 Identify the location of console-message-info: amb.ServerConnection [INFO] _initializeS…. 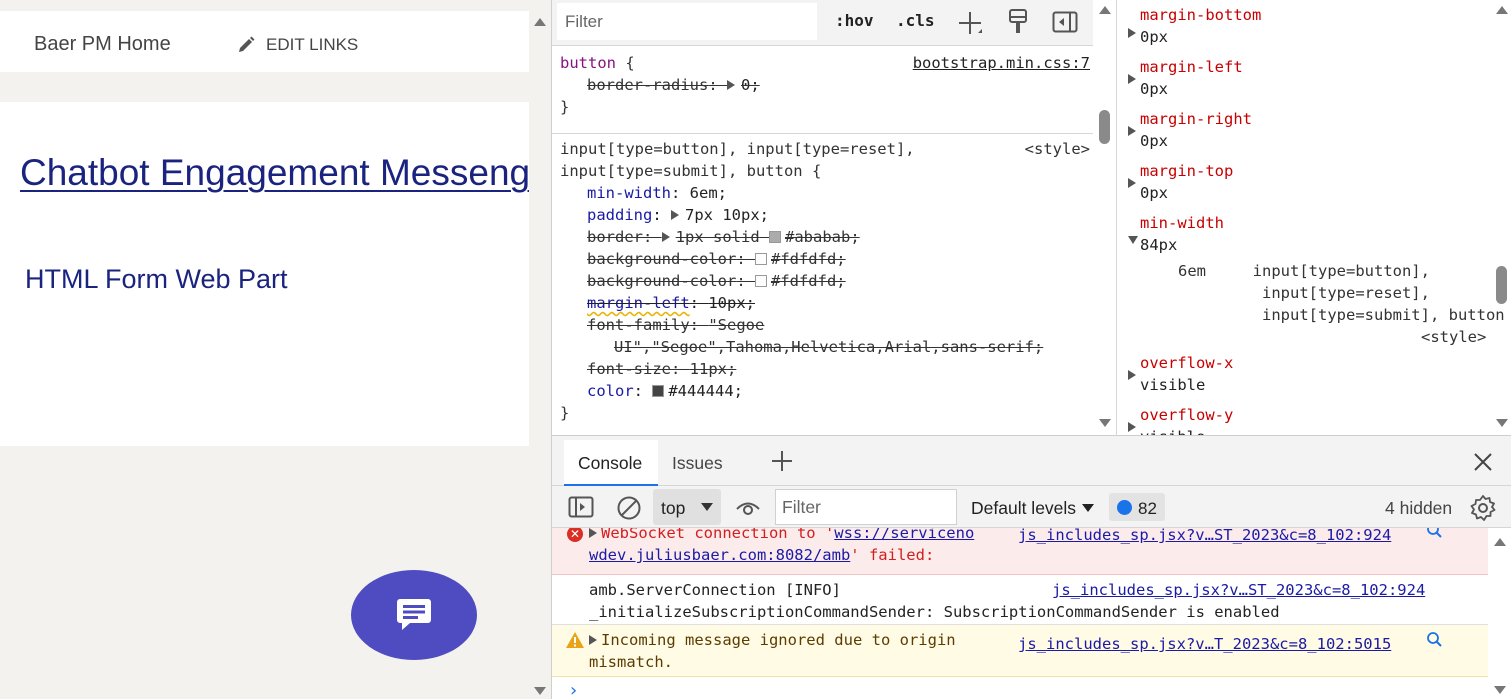
(1020, 600).